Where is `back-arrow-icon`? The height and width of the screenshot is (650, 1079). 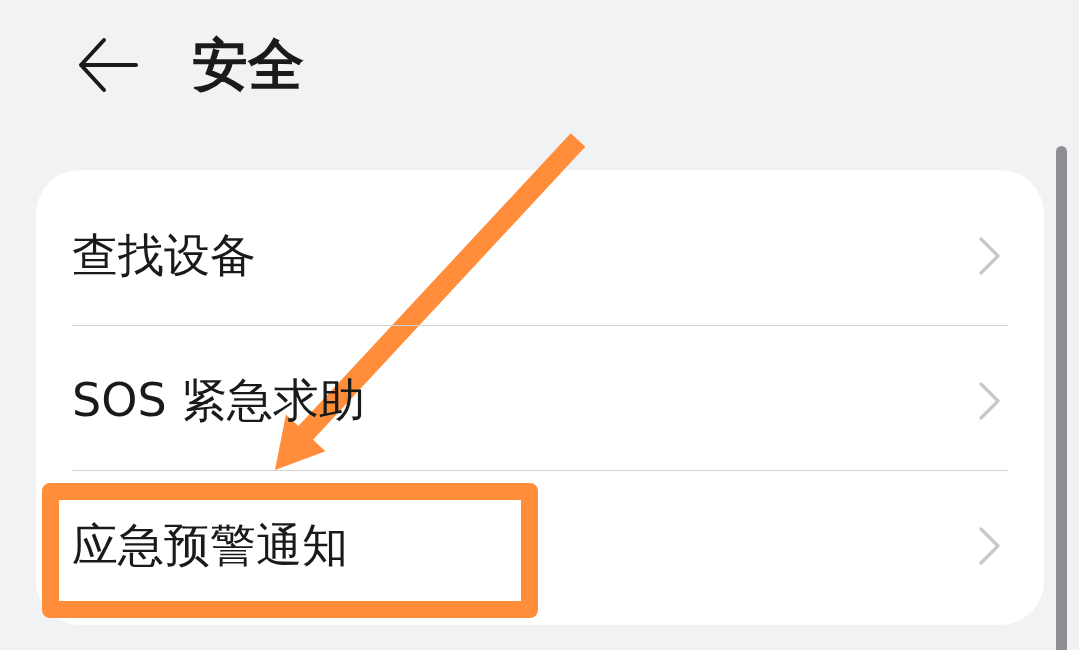 back-arrow-icon is located at coordinates (108, 65).